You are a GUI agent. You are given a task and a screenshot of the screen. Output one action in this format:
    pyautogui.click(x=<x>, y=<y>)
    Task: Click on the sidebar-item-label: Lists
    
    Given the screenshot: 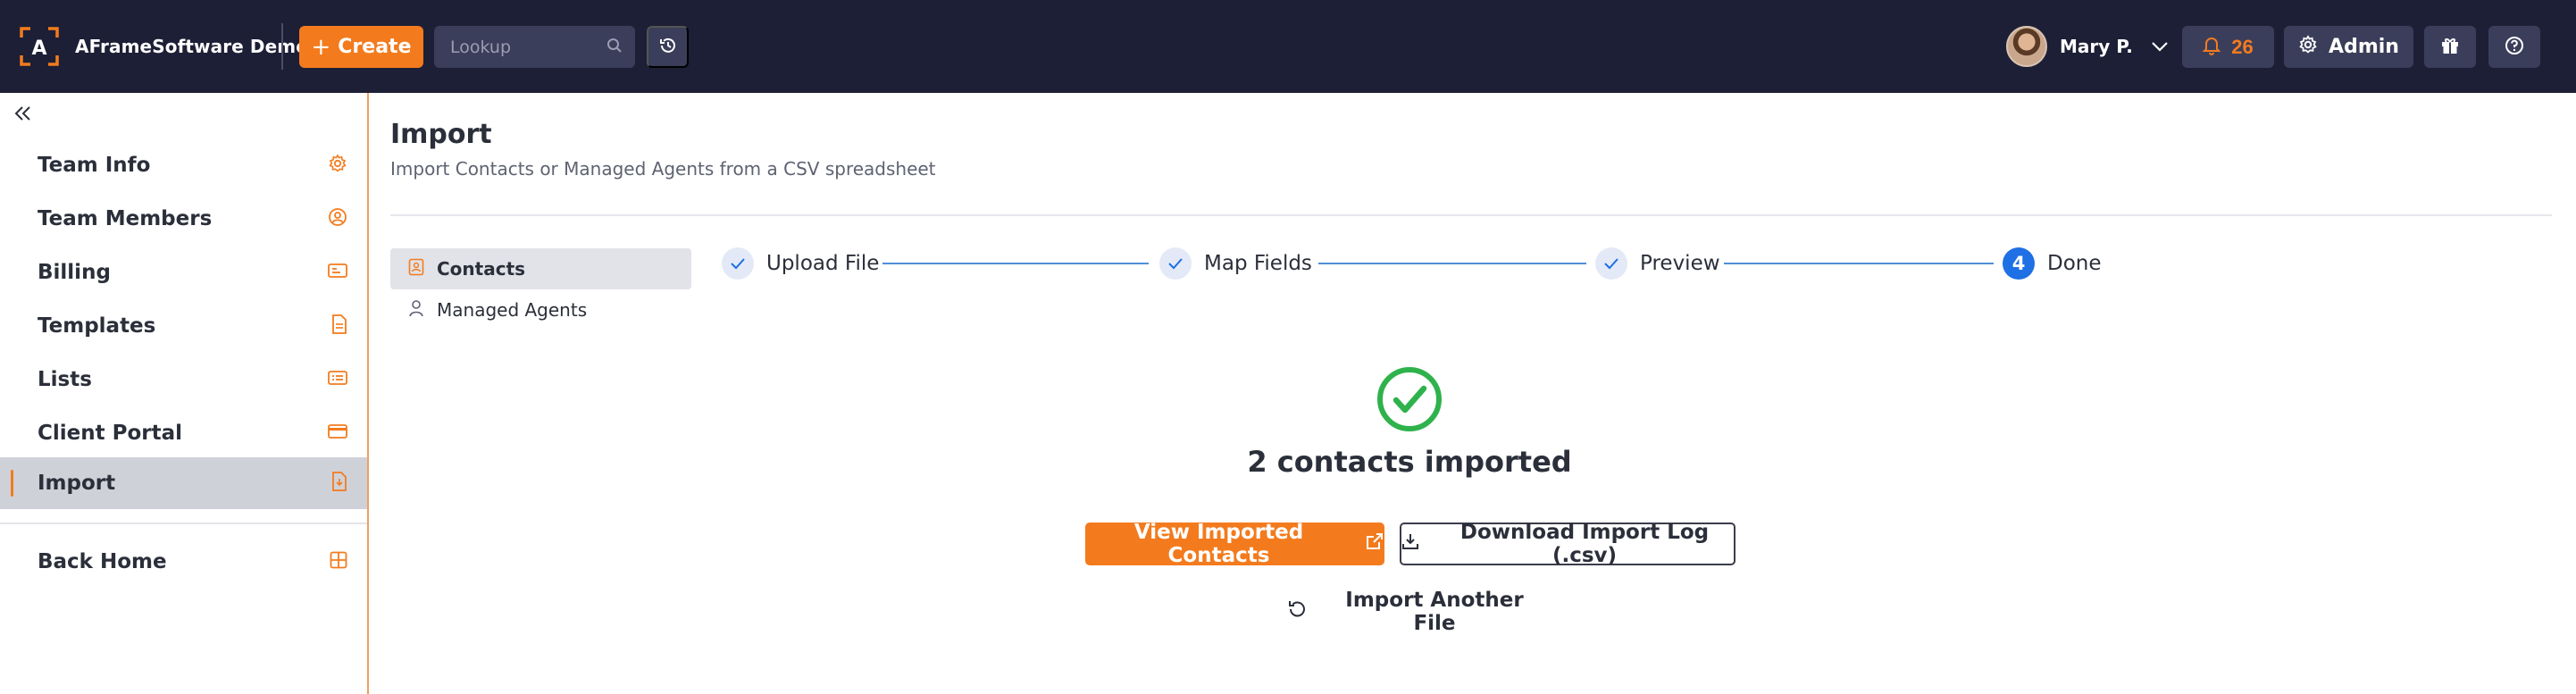 What is the action you would take?
    pyautogui.click(x=65, y=379)
    